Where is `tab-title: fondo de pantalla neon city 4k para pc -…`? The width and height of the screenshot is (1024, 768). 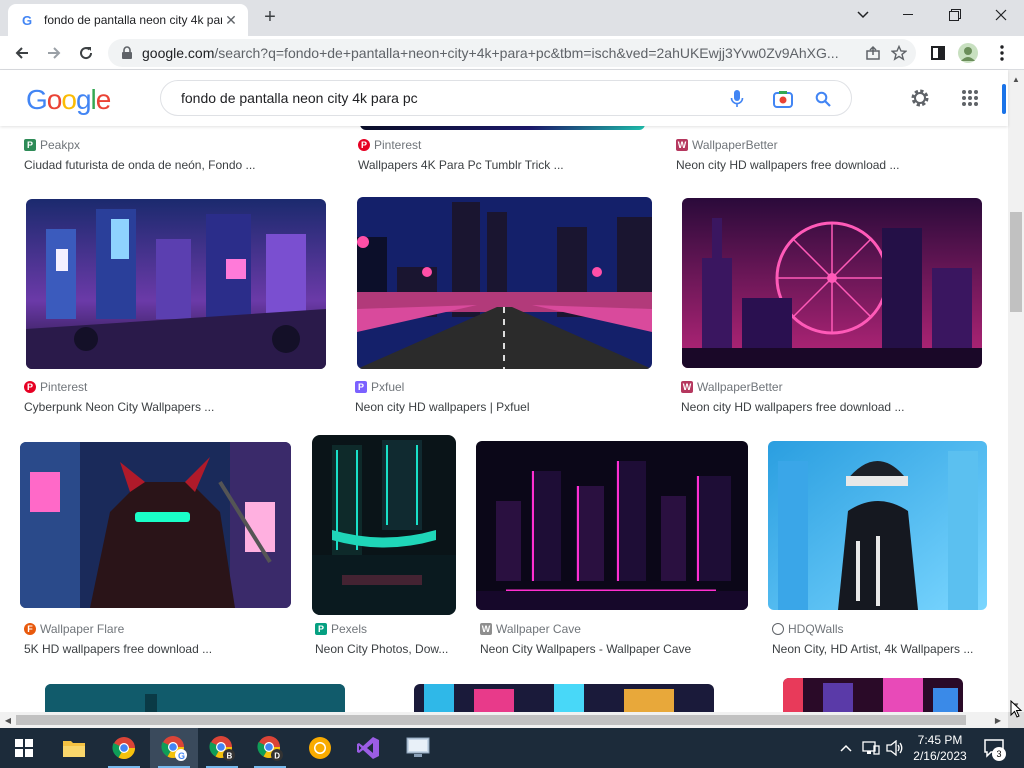 tab-title: fondo de pantalla neon city 4k para pc -… is located at coordinates (133, 20).